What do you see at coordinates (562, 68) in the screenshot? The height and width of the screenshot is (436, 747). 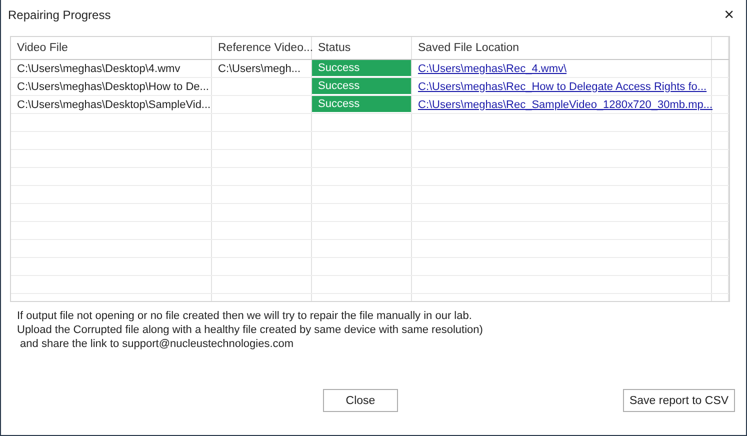 I see `file-link: C:\Users\meghas\Rec_4.wmv\` at bounding box center [562, 68].